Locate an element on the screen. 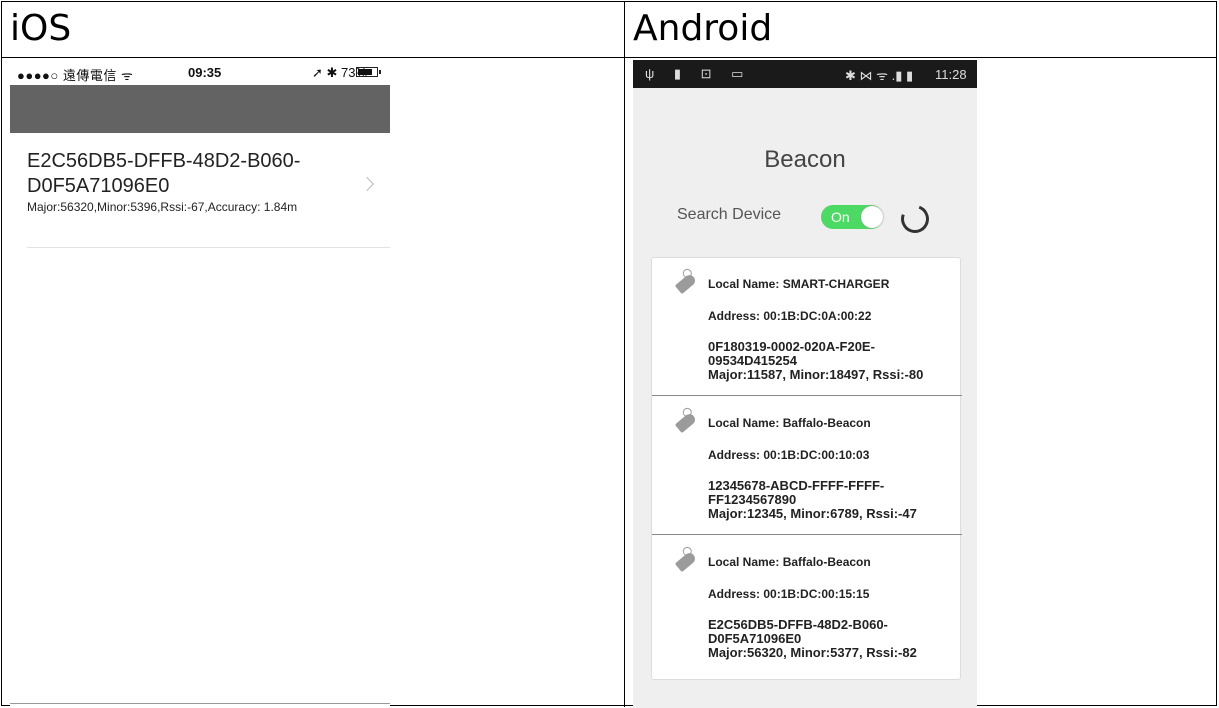 The height and width of the screenshot is (708, 1219). search-toggle: On is located at coordinates (852, 217).